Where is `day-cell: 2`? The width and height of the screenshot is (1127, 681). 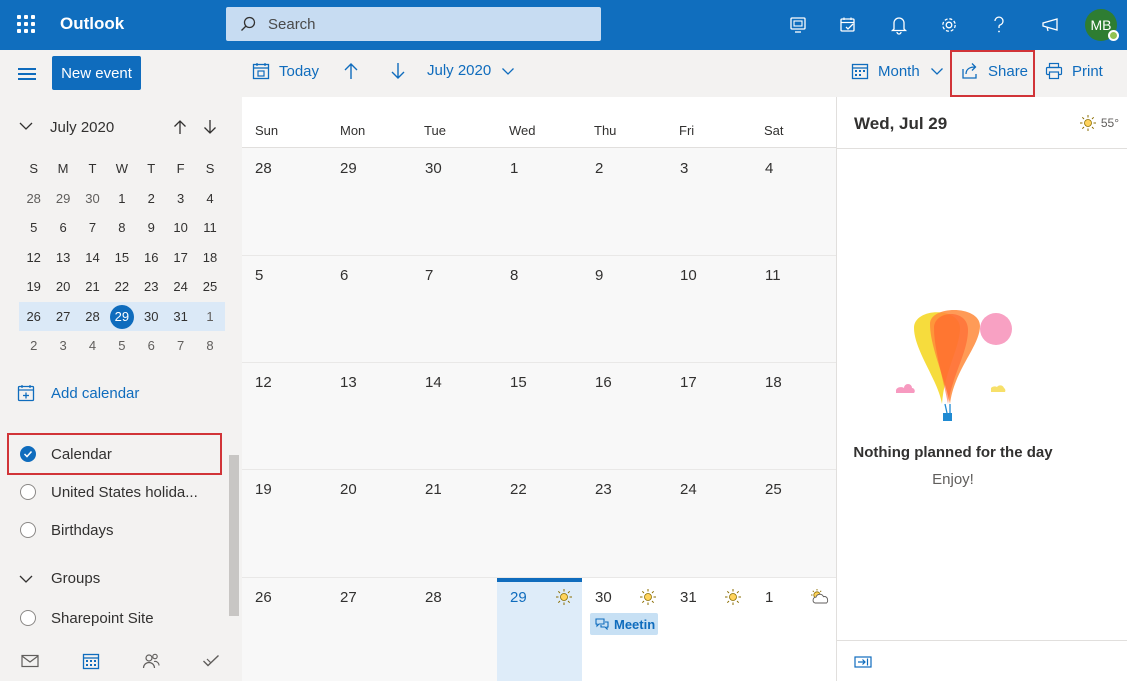
day-cell: 2 is located at coordinates (624, 202).